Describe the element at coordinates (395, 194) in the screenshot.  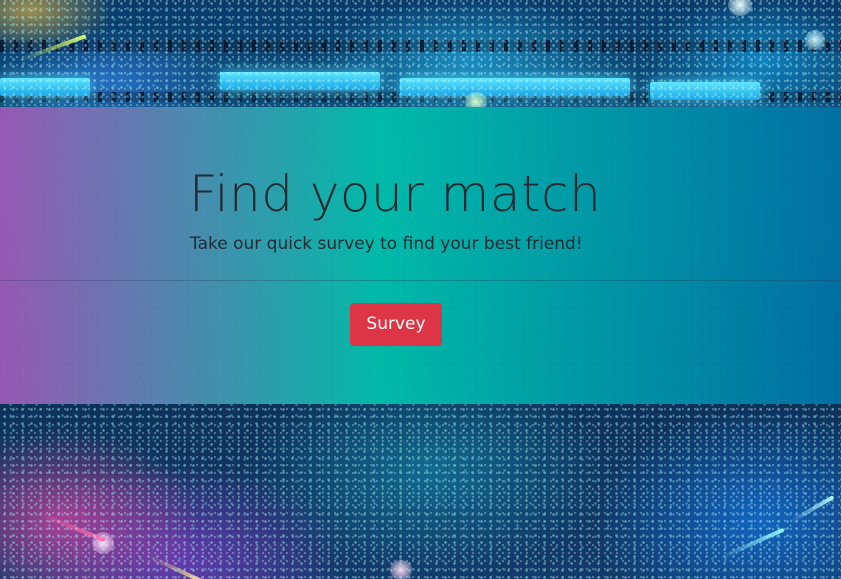
I see `page-title: Find your match` at that location.